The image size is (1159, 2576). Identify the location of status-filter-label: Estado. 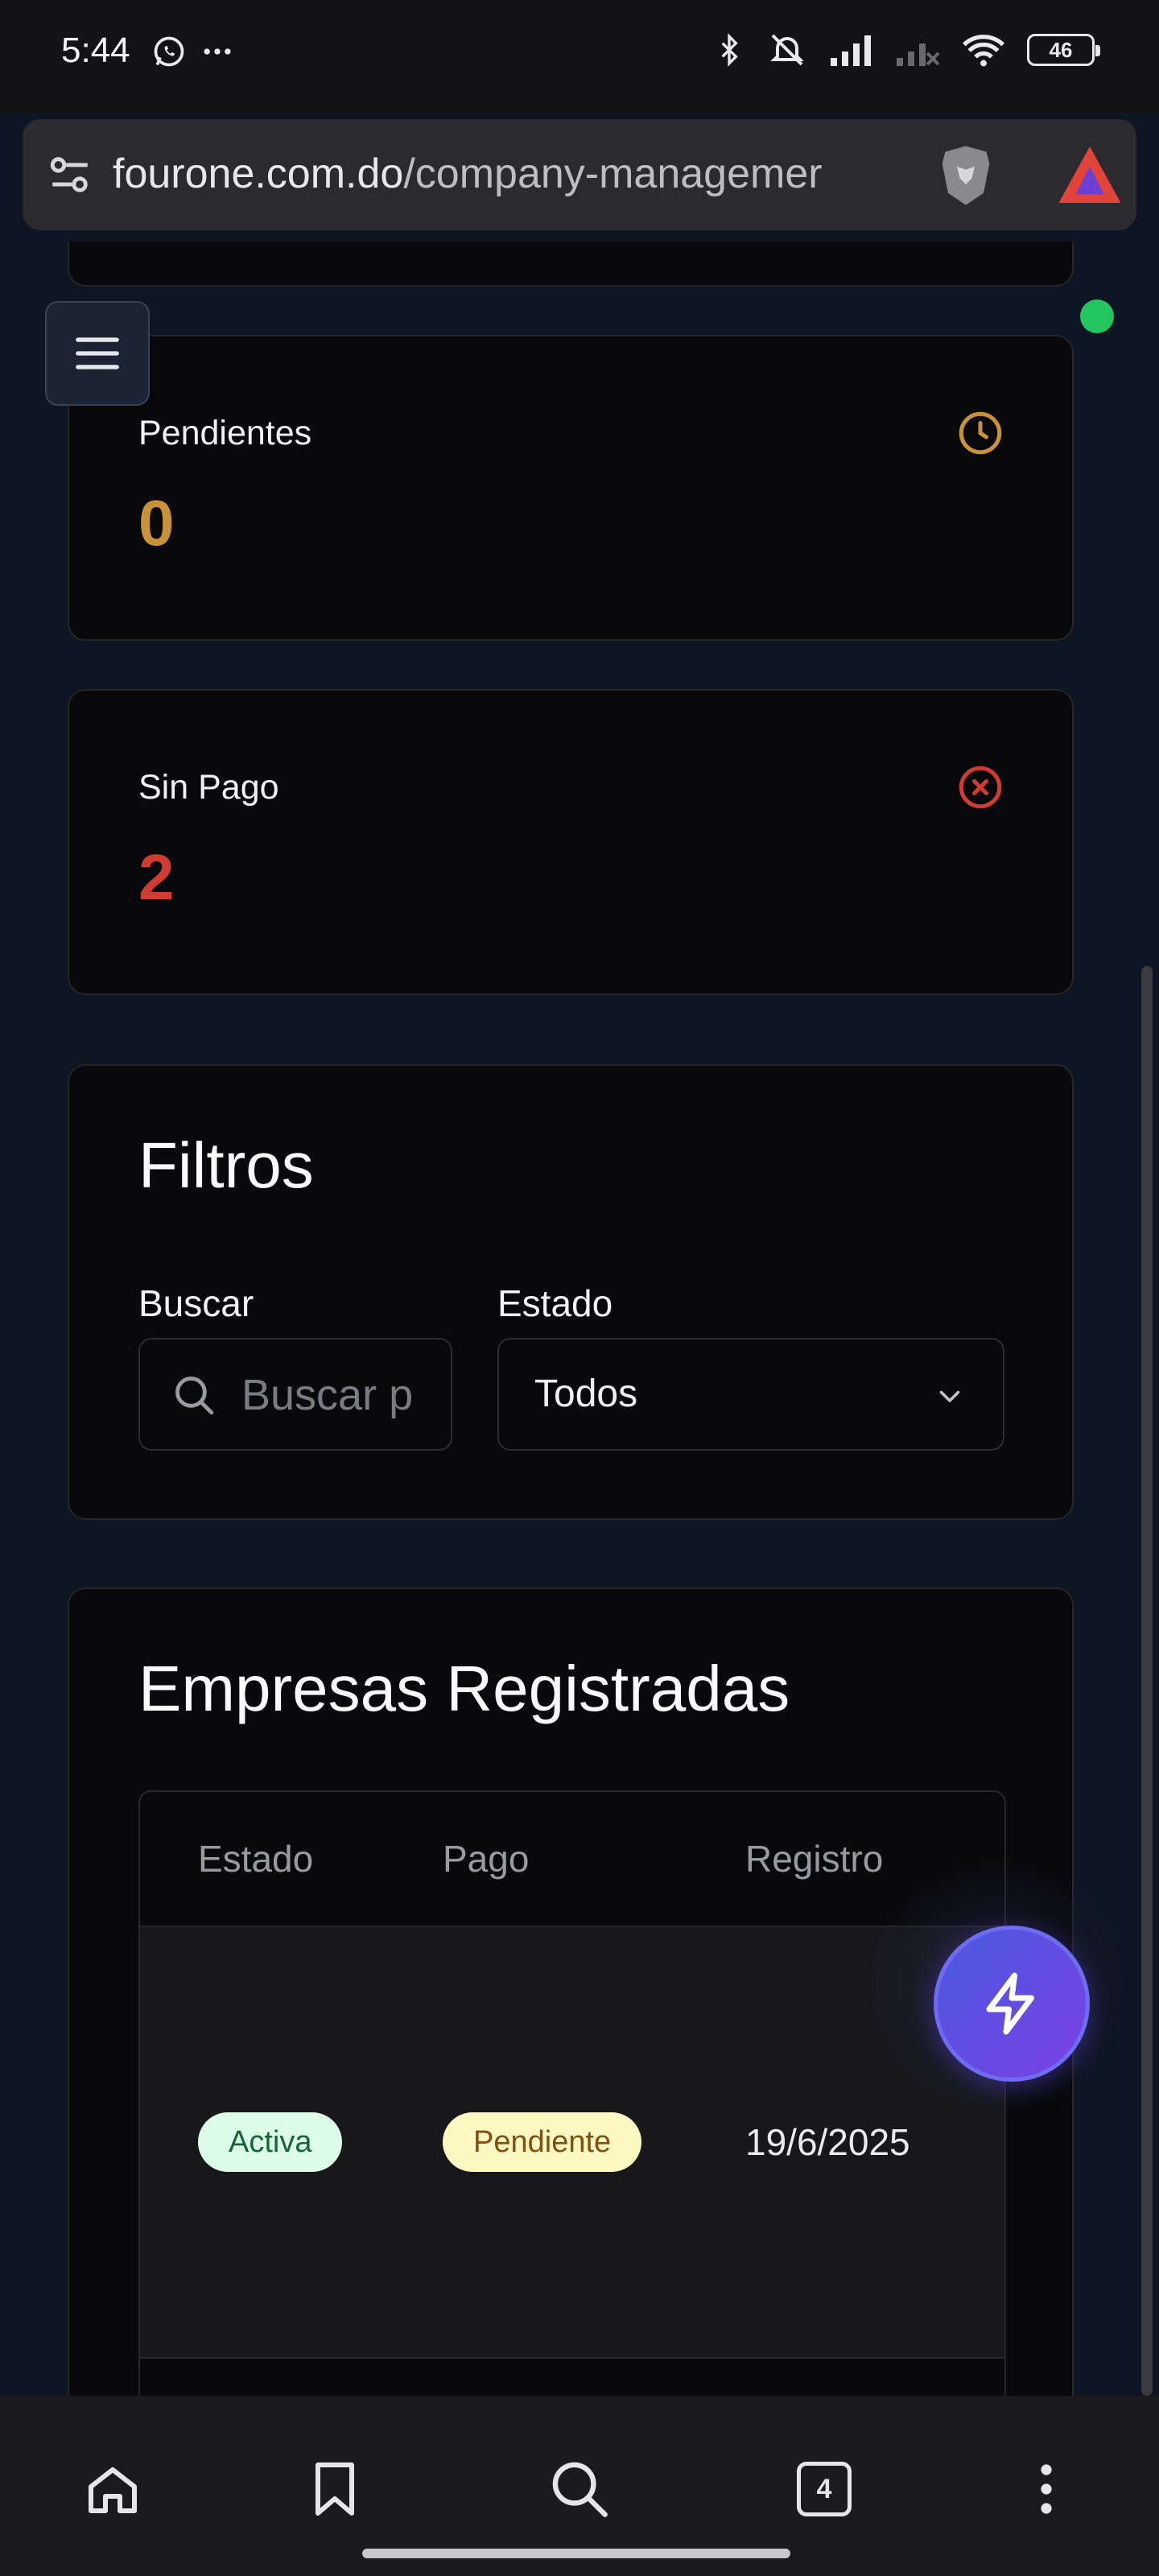
(555, 1303).